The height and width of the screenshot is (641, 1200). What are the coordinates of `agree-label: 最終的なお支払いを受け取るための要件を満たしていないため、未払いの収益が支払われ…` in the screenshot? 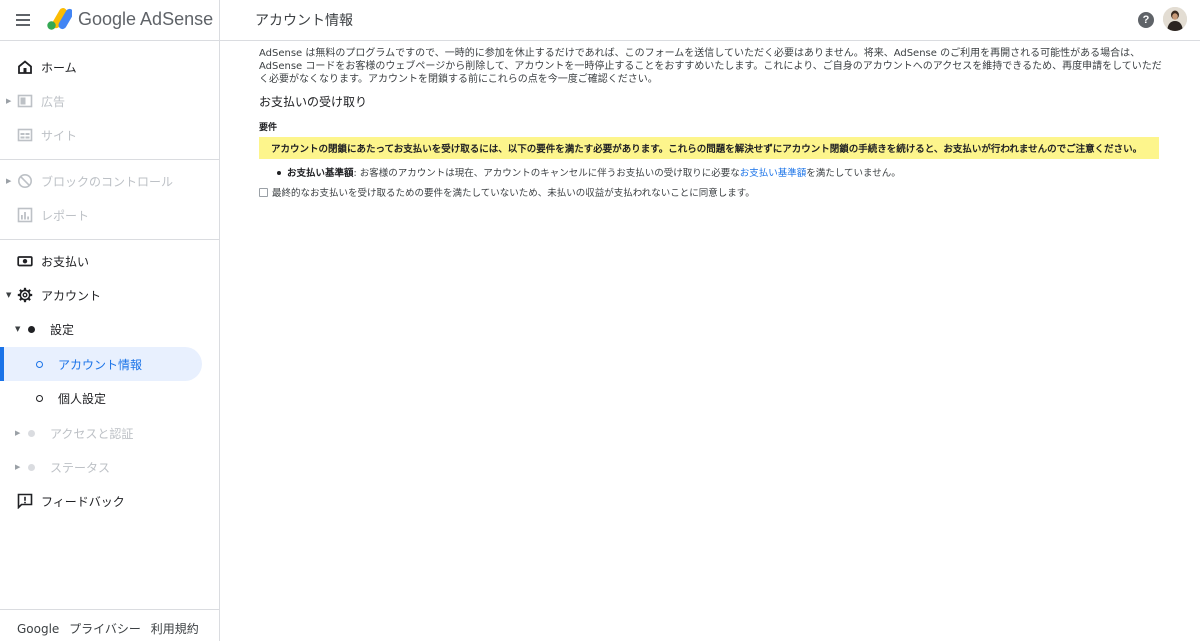 It's located at (513, 193).